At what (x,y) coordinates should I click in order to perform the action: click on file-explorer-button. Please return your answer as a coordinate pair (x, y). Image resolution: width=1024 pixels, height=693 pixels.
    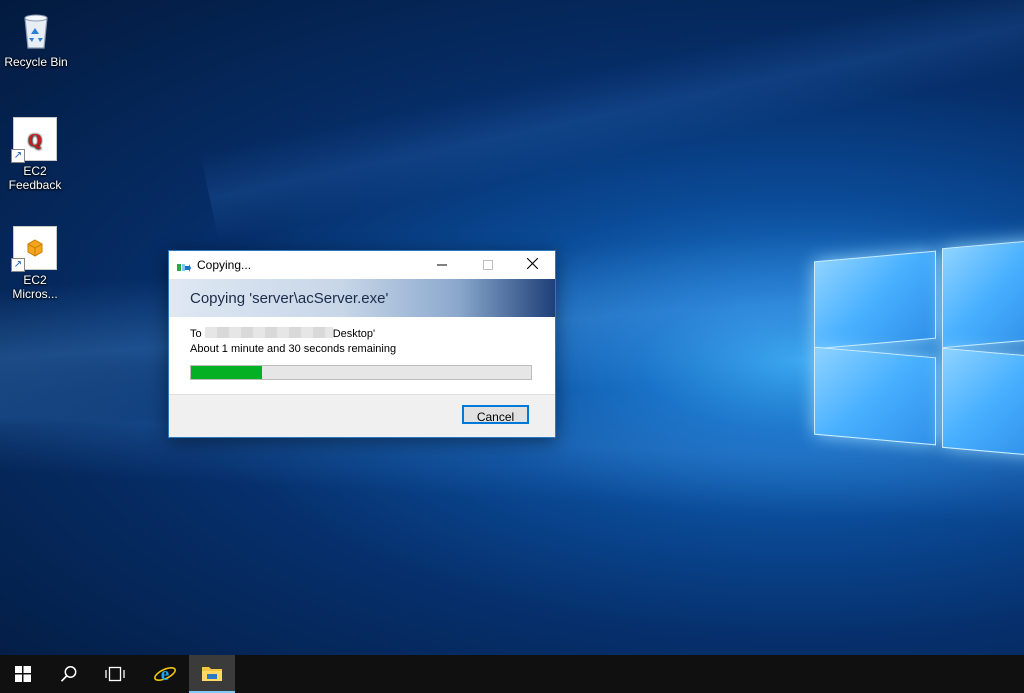
    Looking at the image, I should click on (212, 674).